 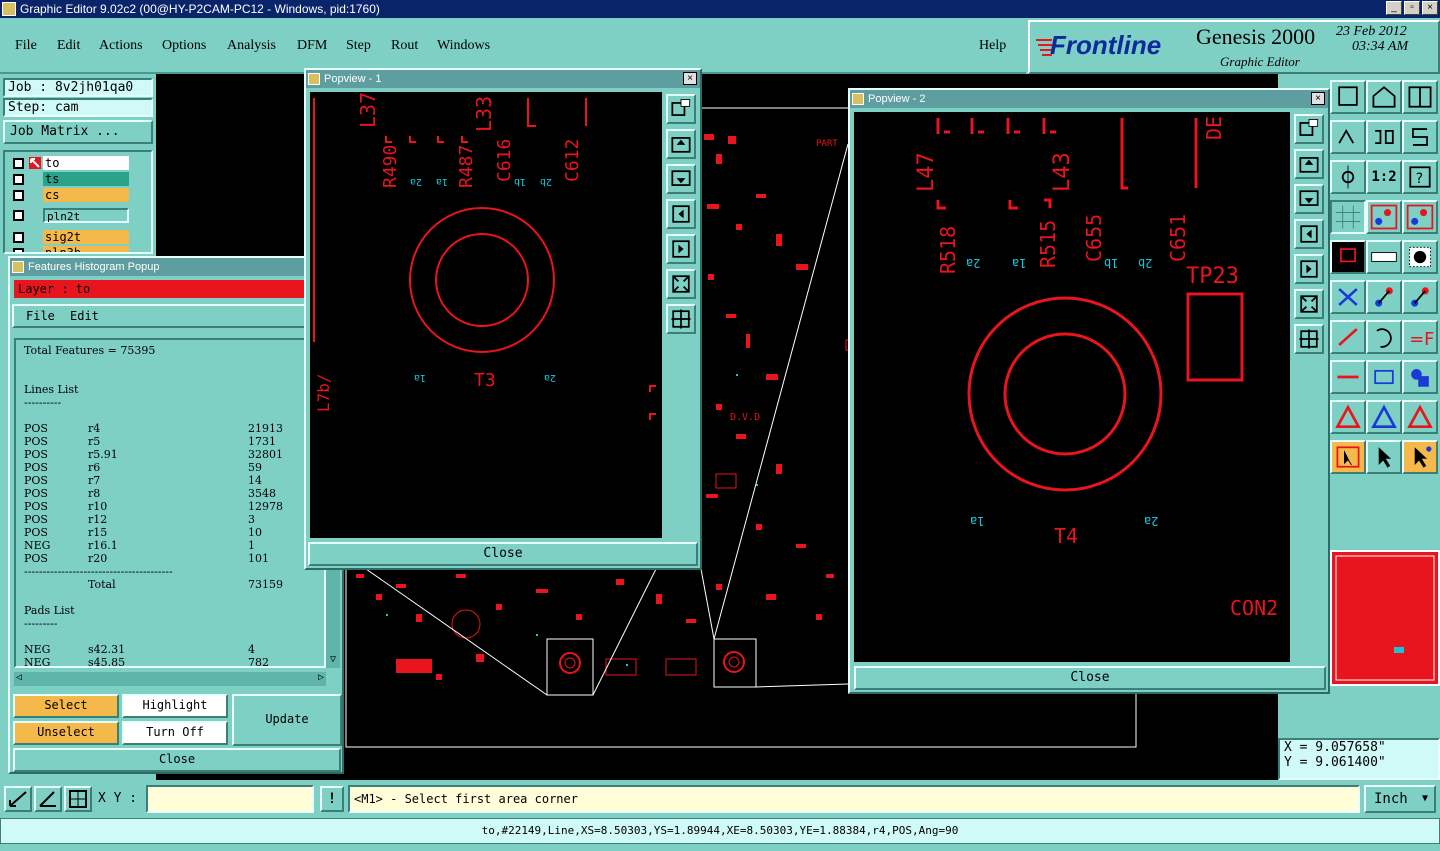 I want to click on menu-rout: Rout, so click(x=404, y=46).